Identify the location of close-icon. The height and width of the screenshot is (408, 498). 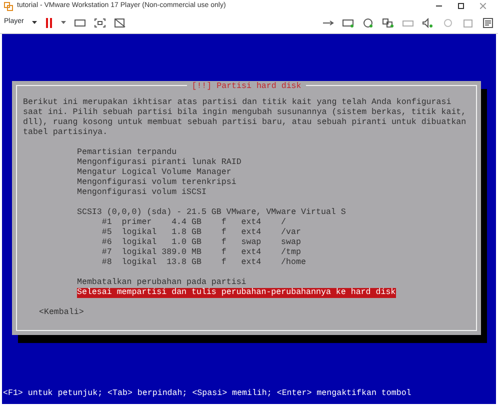
(483, 6).